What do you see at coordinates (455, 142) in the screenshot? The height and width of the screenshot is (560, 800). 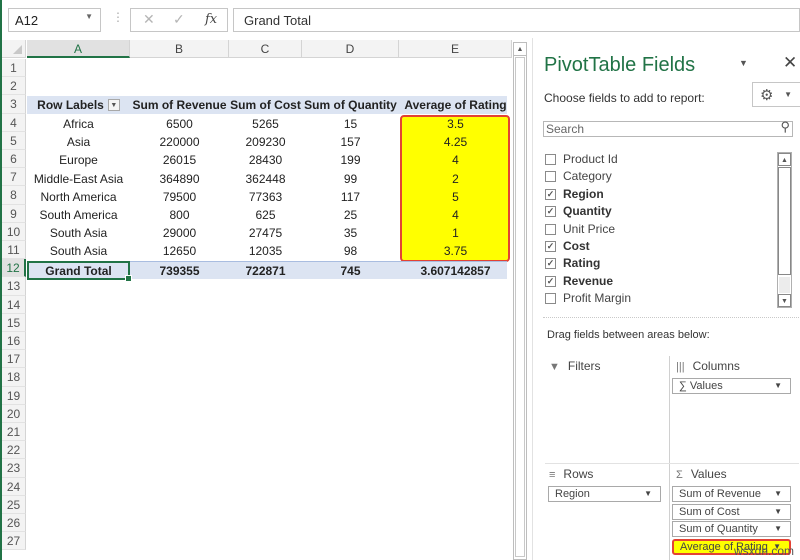 I see `average-rating-cell: 4.25` at bounding box center [455, 142].